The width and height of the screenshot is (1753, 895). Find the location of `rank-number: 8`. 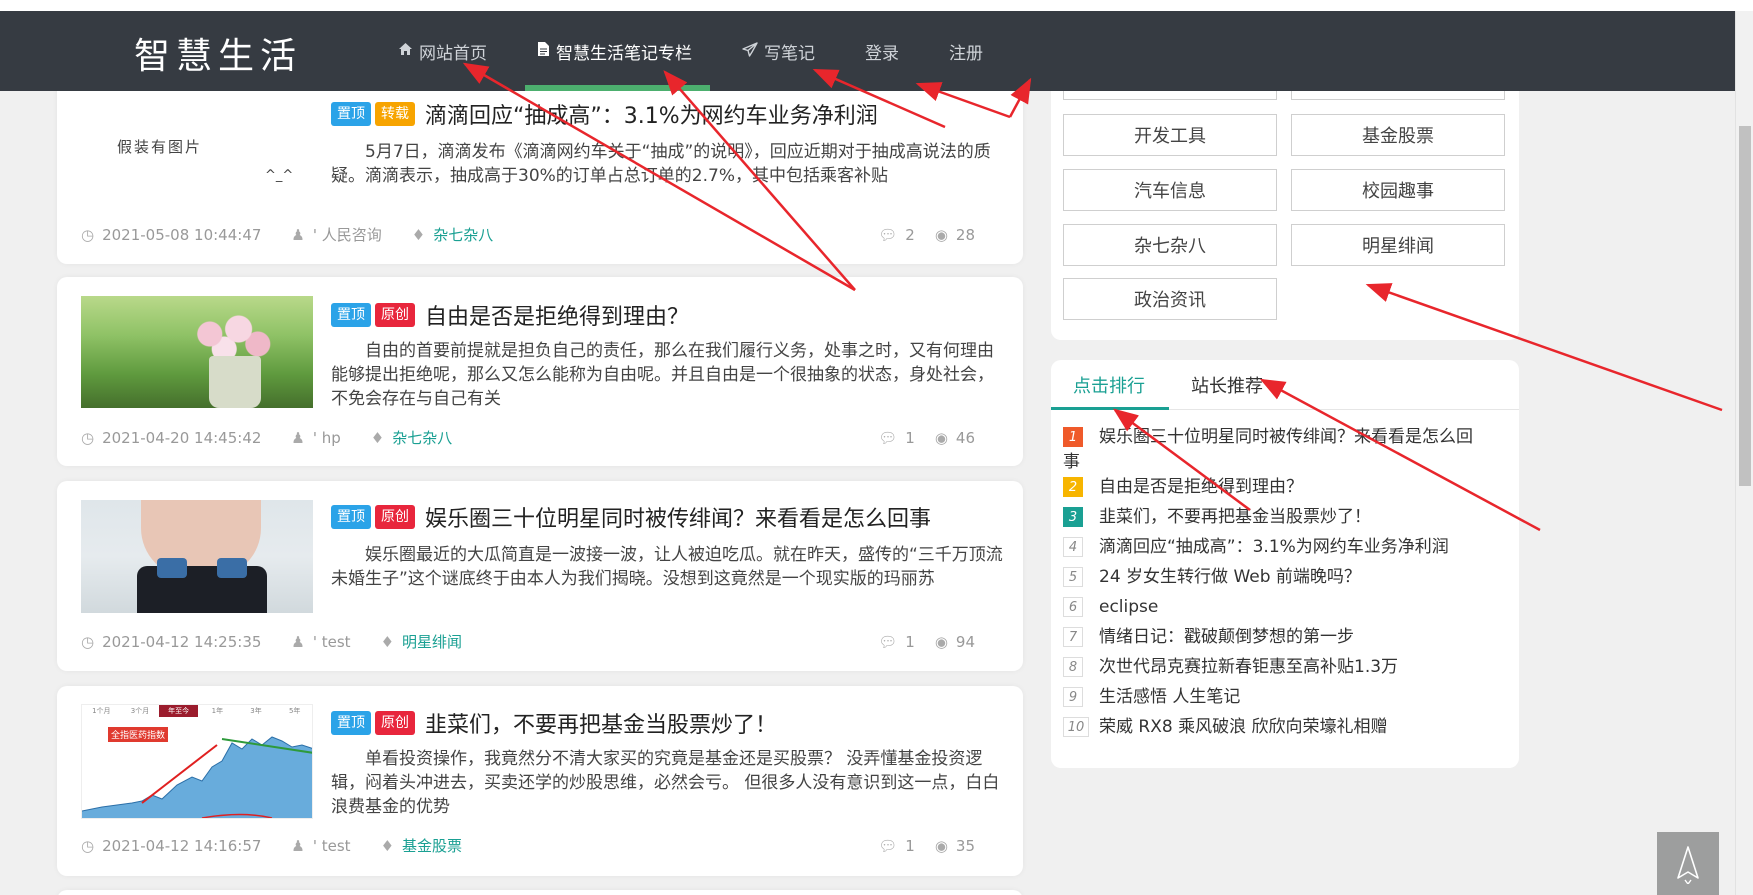

rank-number: 8 is located at coordinates (1073, 667).